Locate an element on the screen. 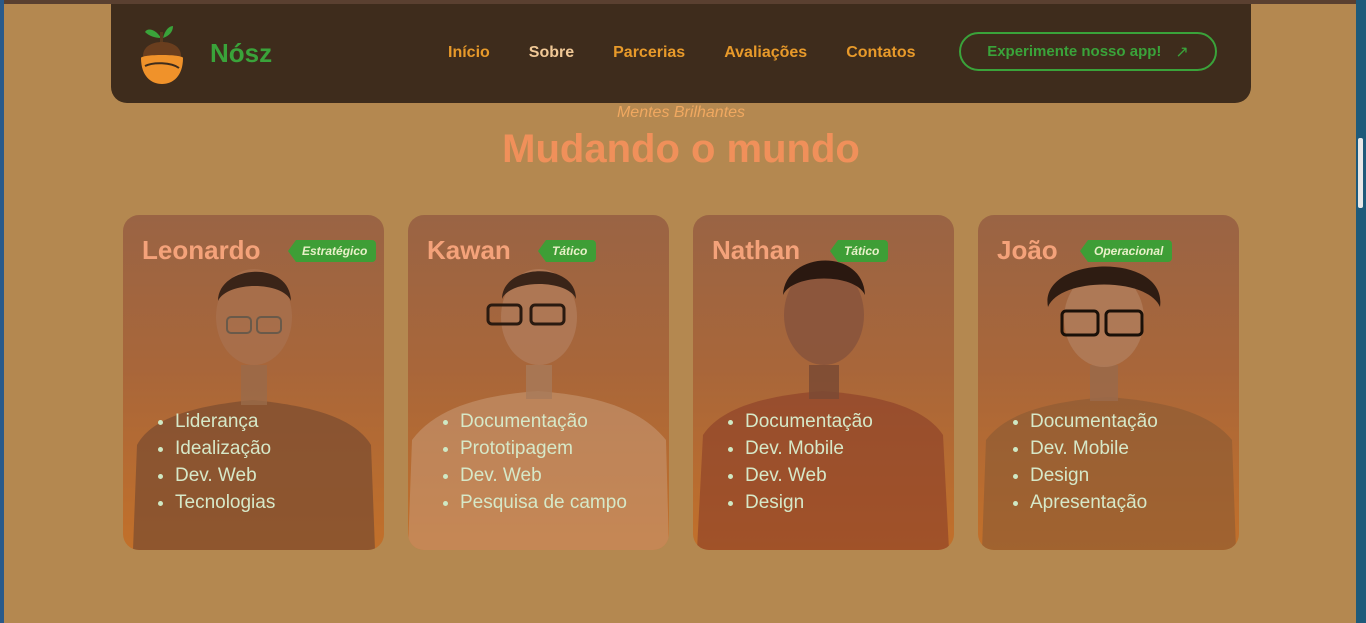  member-name: Nathan is located at coordinates (756, 250).